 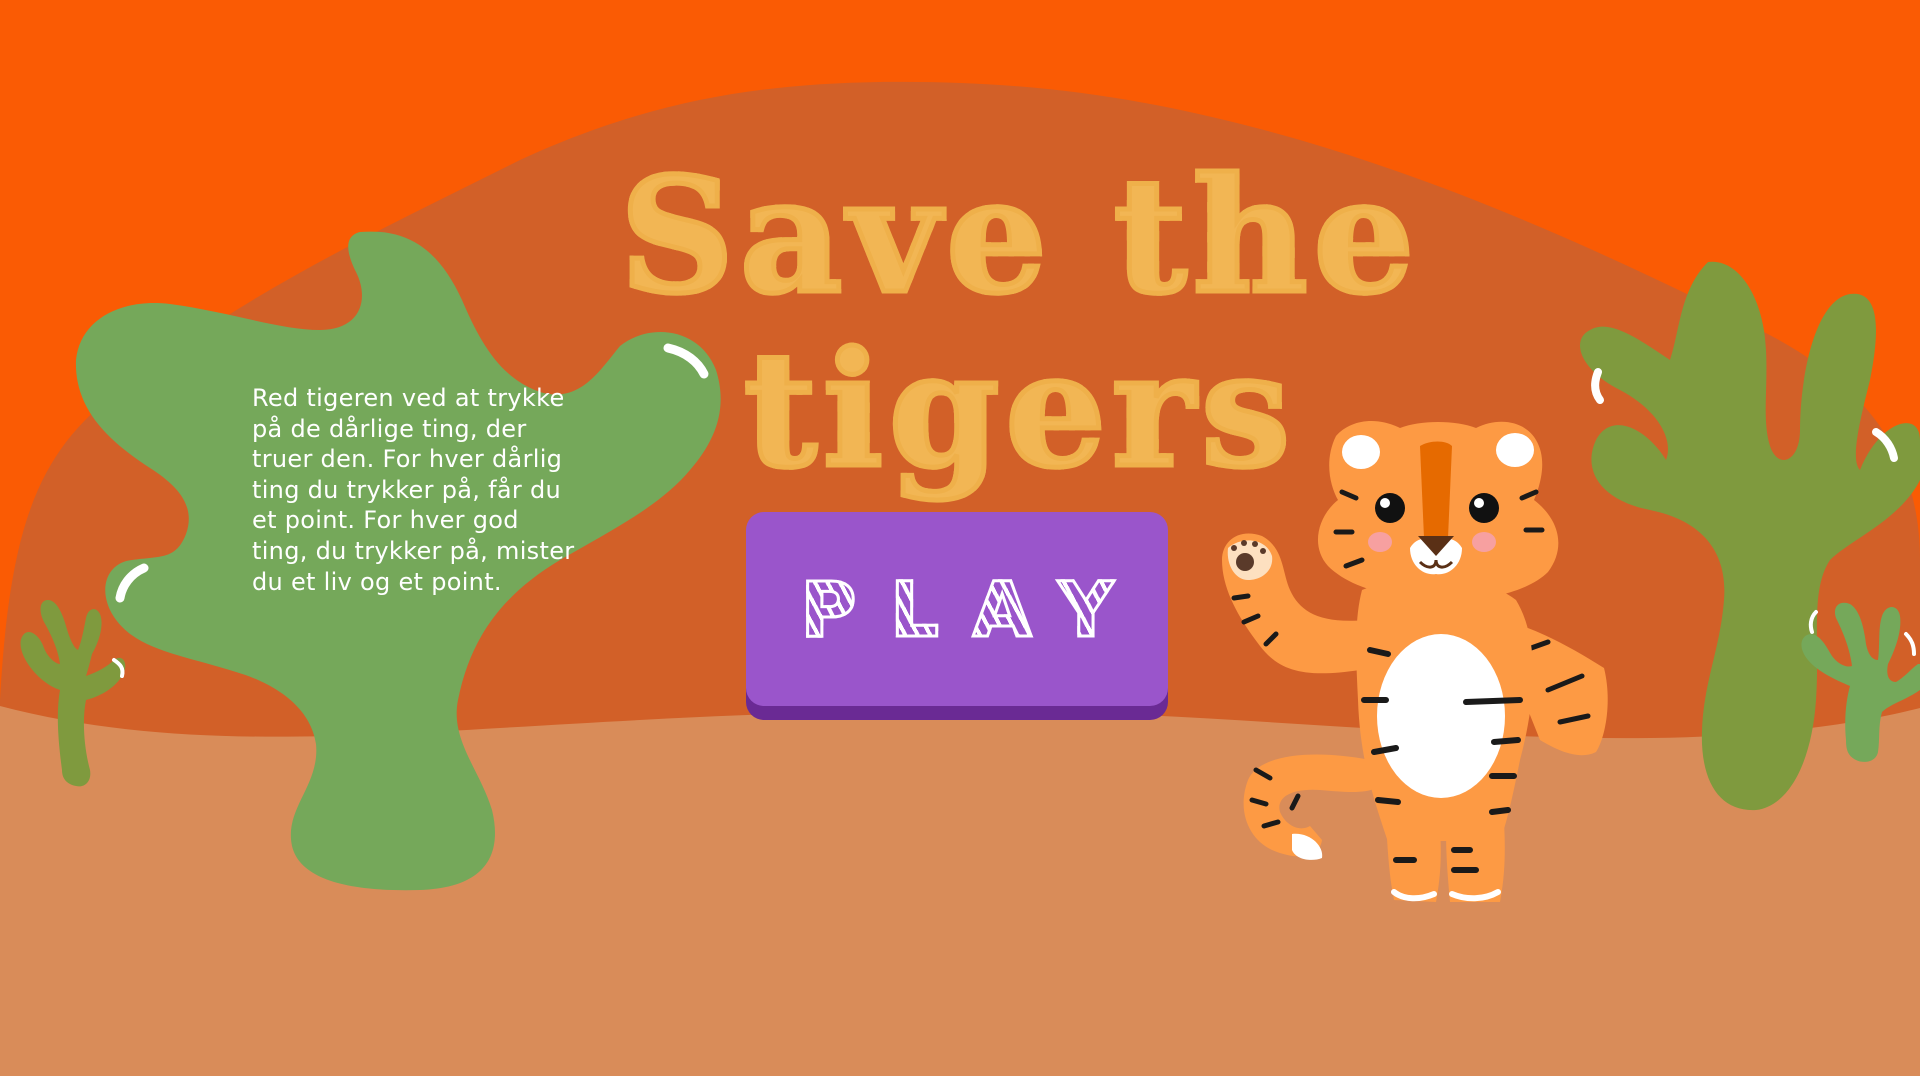 I want to click on play-button: PLAY, so click(x=957, y=609).